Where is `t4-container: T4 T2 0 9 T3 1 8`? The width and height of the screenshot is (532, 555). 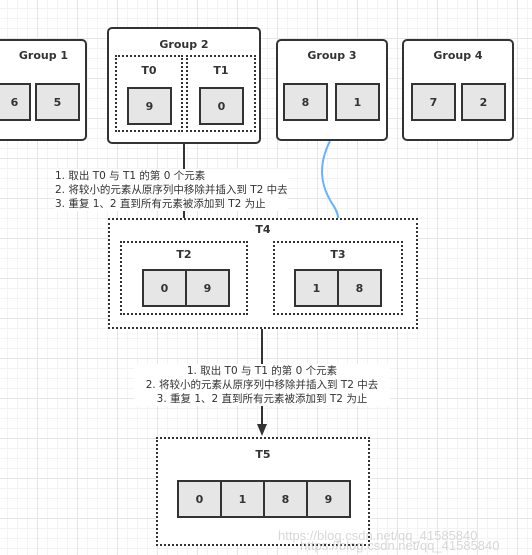
t4-container: T4 T2 0 9 T3 1 8 is located at coordinates (263, 273).